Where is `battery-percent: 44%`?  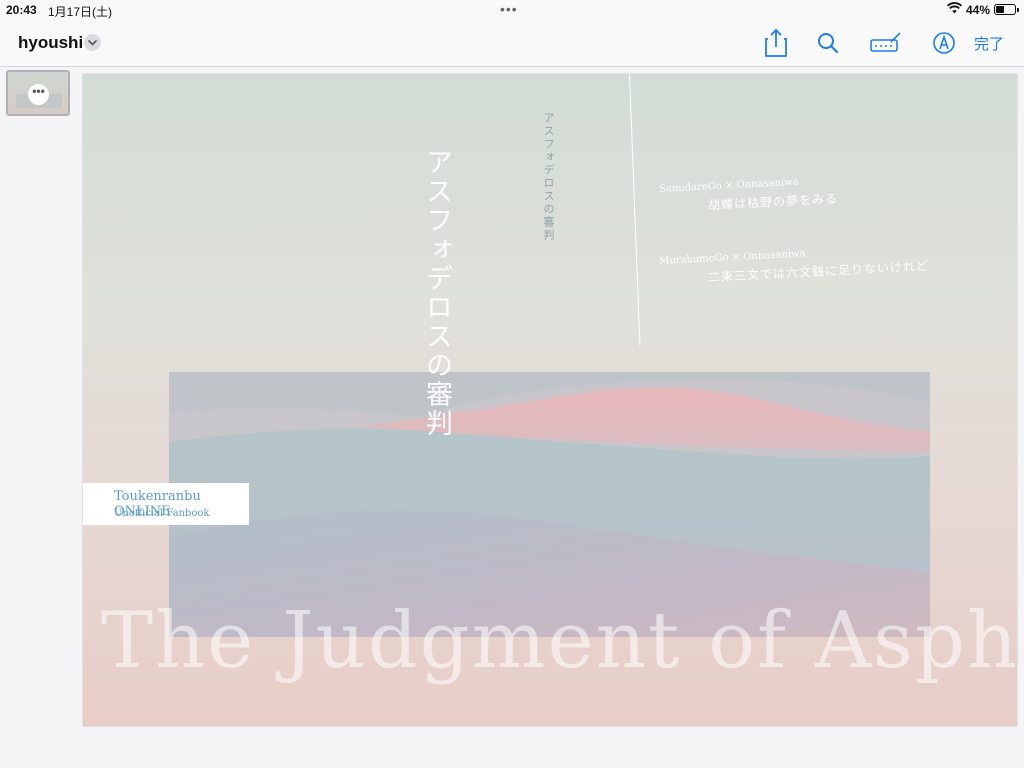
battery-percent: 44% is located at coordinates (978, 10).